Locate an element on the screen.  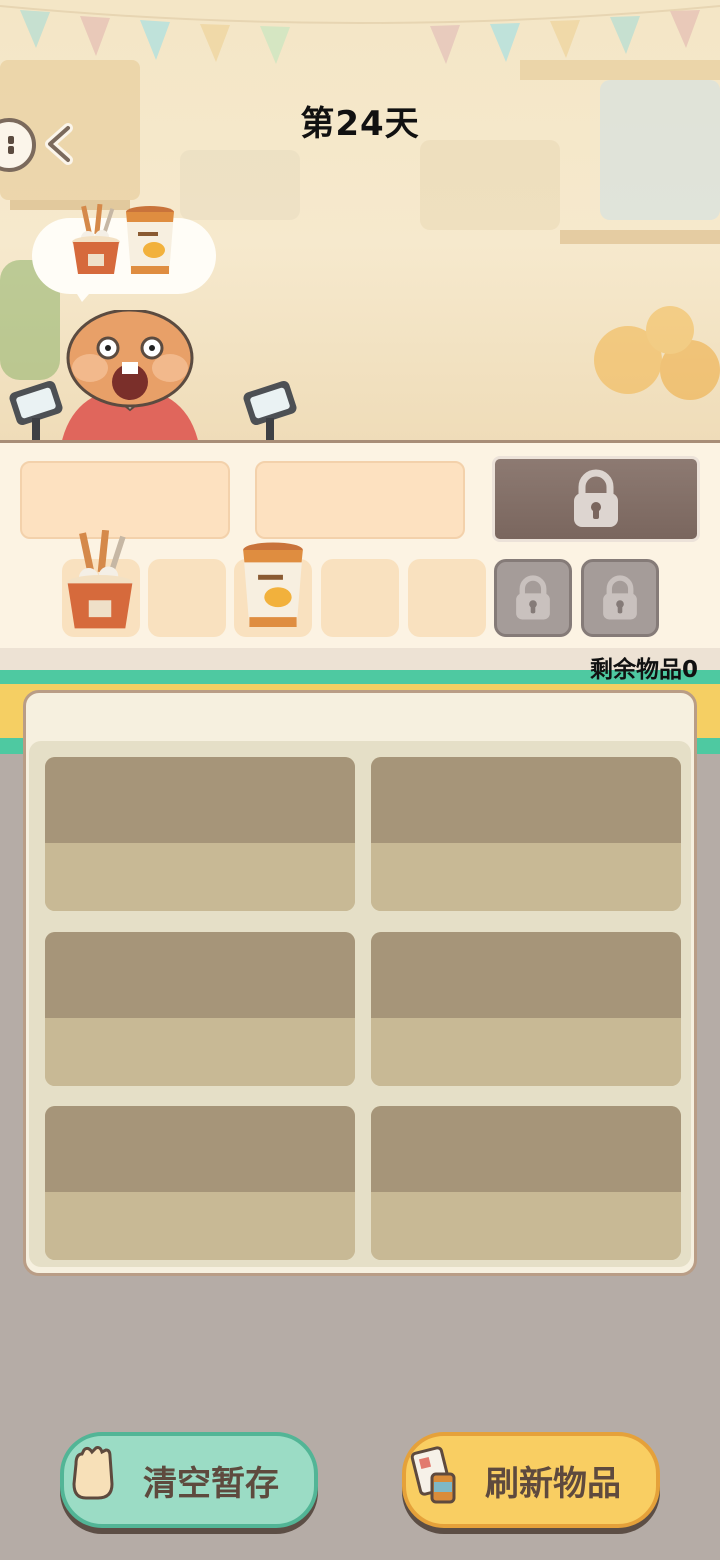
clear-storage-button: 清空暂存 is located at coordinates (189, 1480).